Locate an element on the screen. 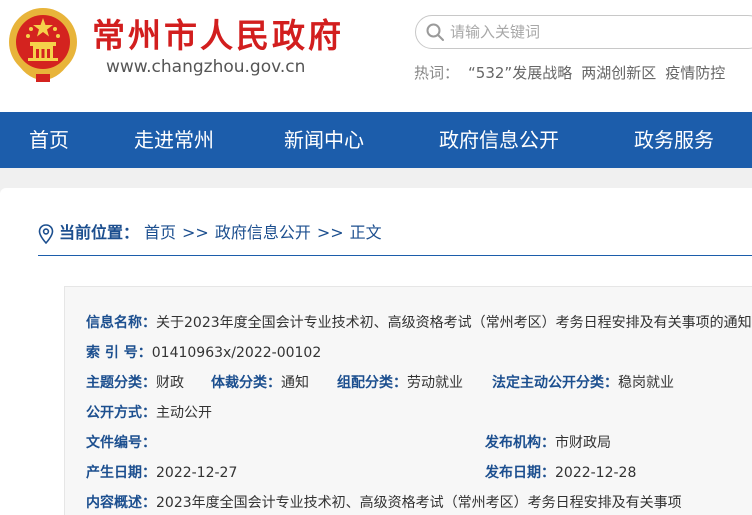  info-topic-value: 财政 is located at coordinates (170, 383).